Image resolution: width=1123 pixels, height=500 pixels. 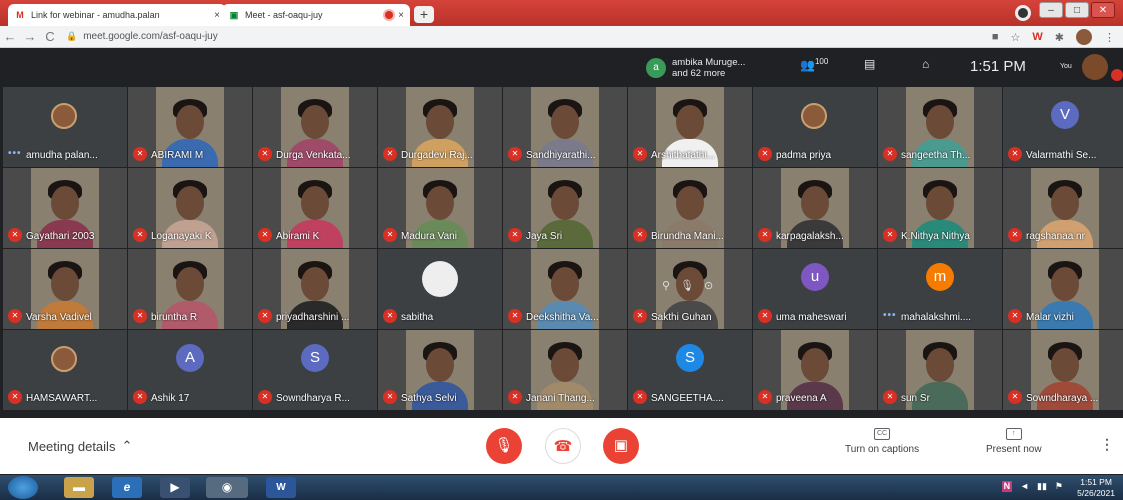 What do you see at coordinates (815, 370) in the screenshot?
I see `participant-tile: ✕ praveena A` at bounding box center [815, 370].